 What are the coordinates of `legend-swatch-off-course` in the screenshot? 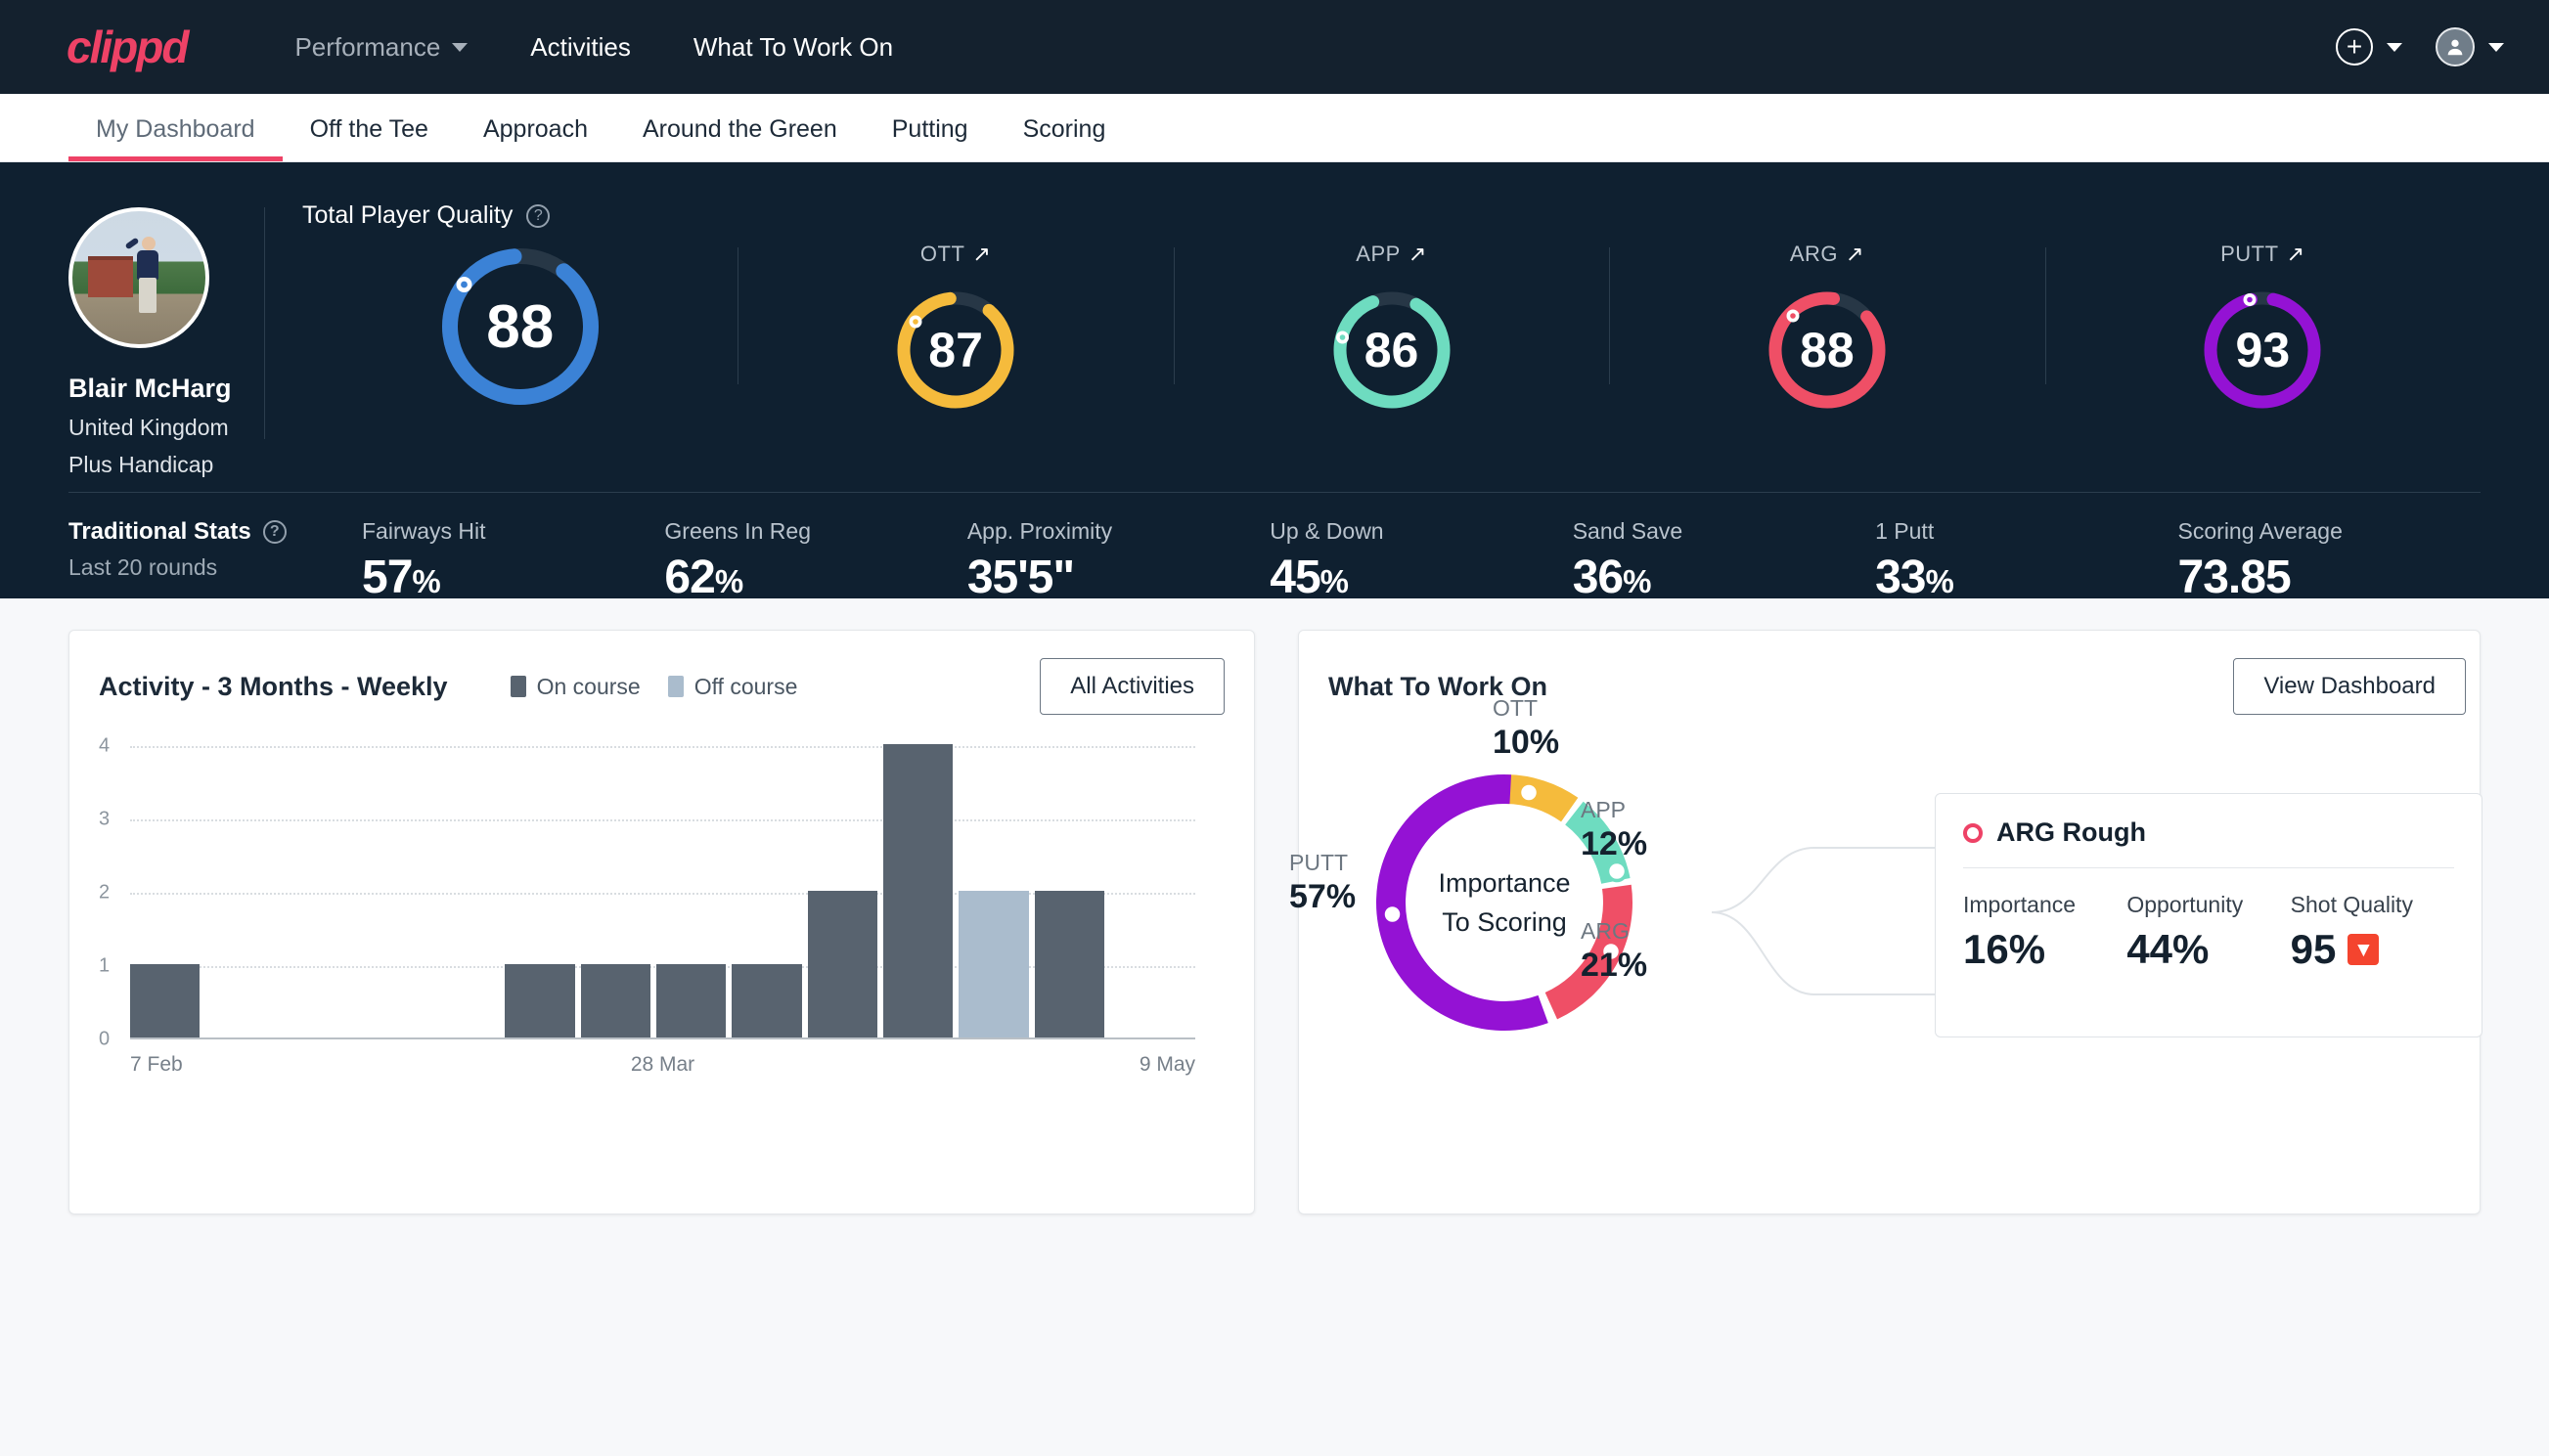 It's located at (675, 686).